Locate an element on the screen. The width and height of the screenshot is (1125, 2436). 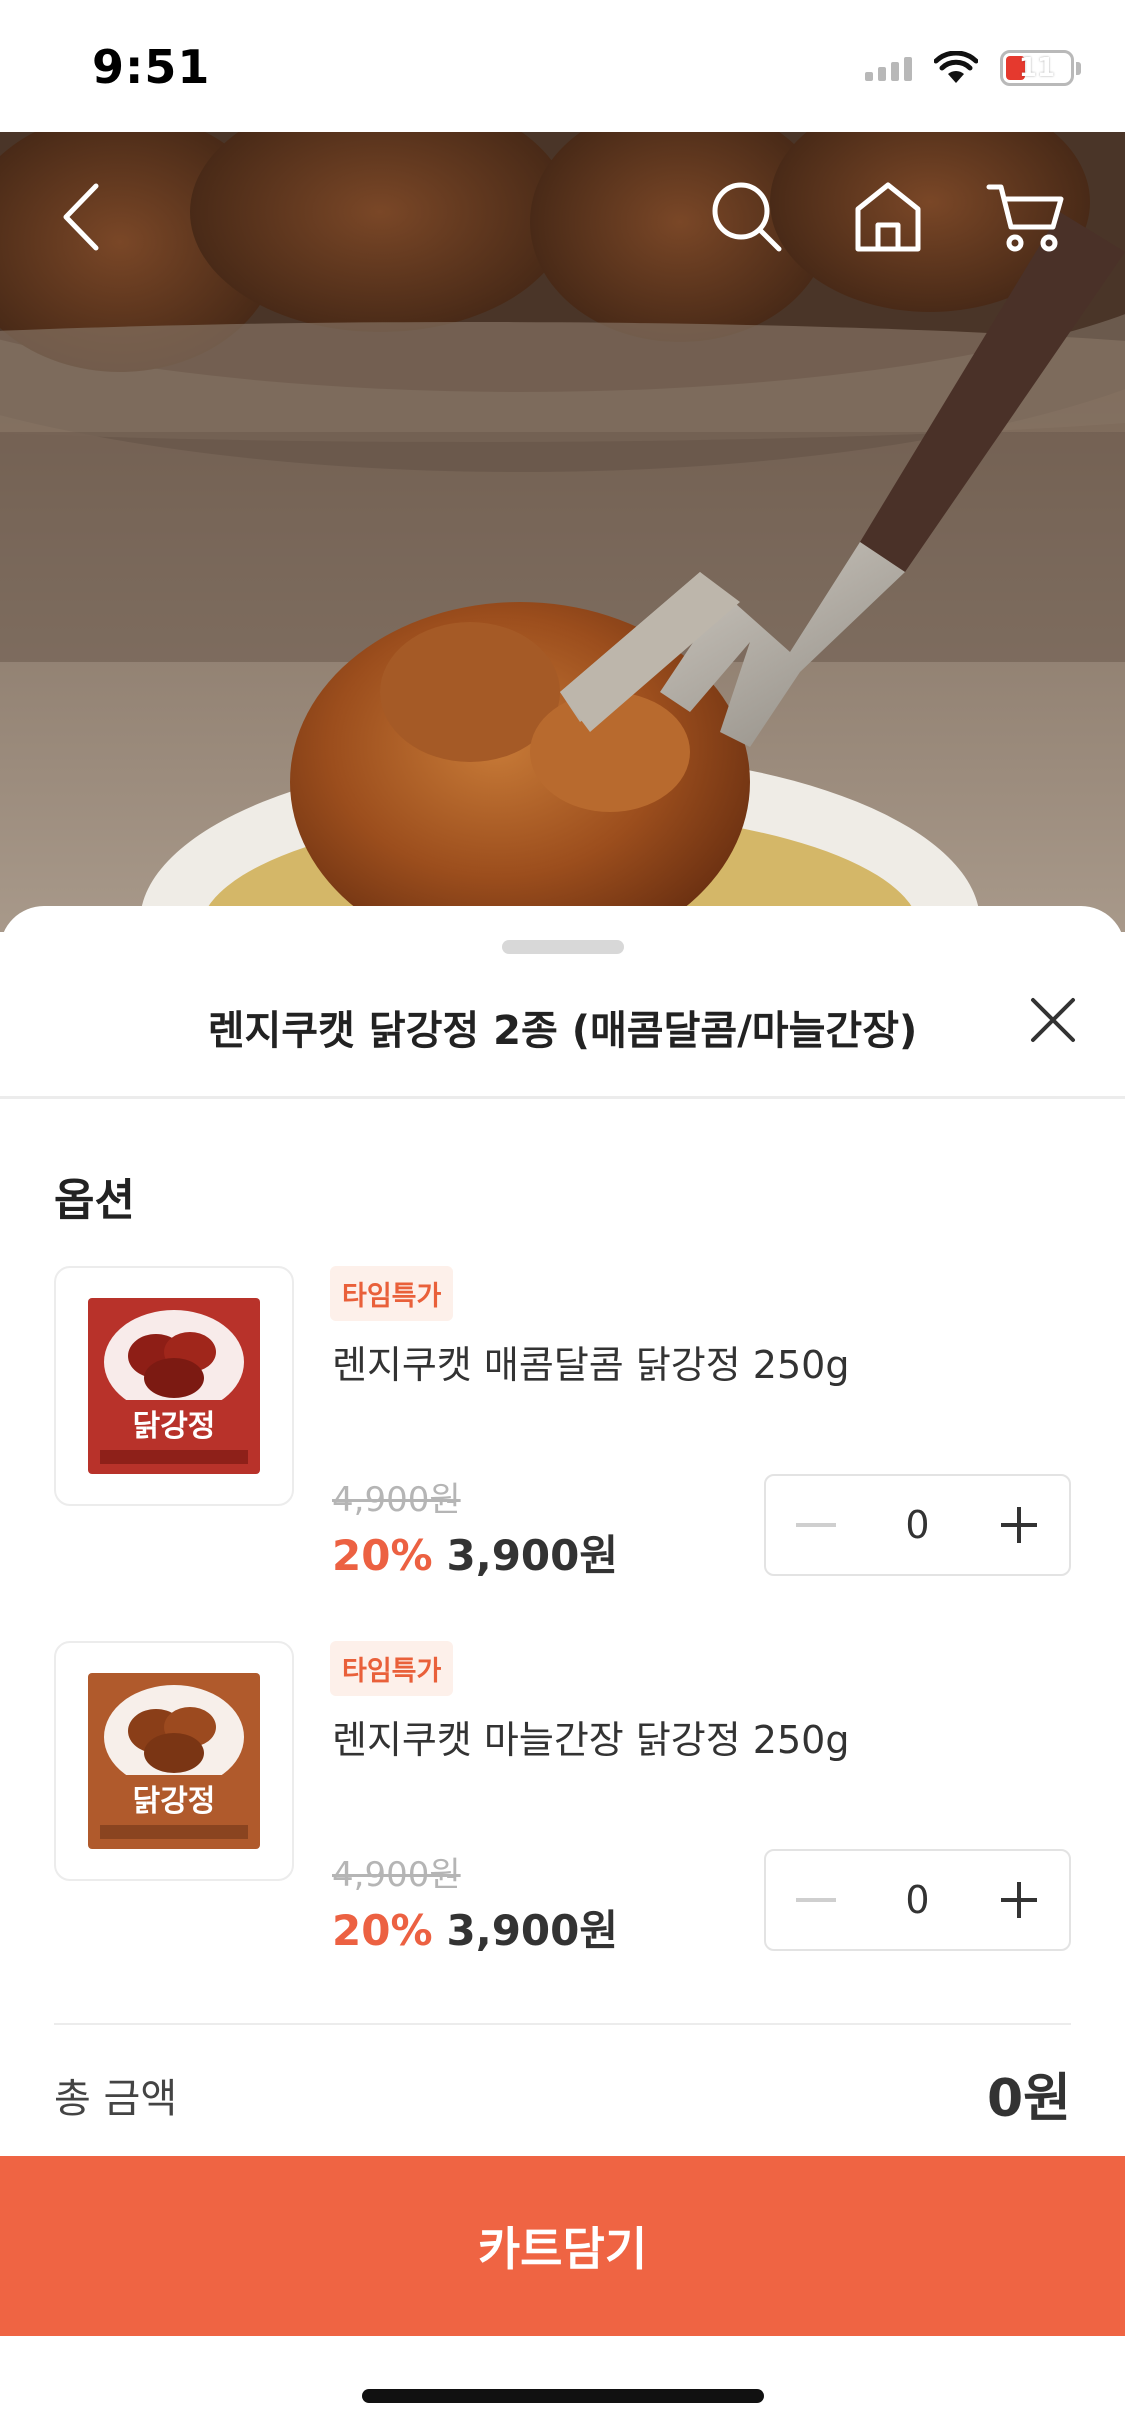
close-icon is located at coordinates (1053, 1020).